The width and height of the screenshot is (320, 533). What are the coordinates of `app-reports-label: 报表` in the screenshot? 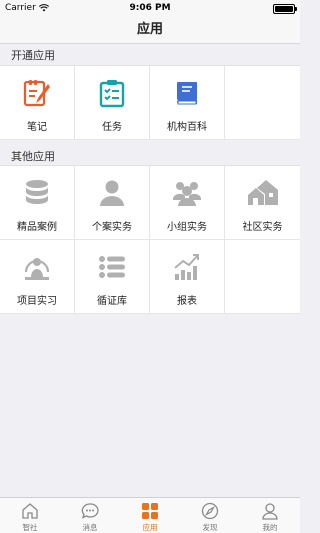 It's located at (187, 301).